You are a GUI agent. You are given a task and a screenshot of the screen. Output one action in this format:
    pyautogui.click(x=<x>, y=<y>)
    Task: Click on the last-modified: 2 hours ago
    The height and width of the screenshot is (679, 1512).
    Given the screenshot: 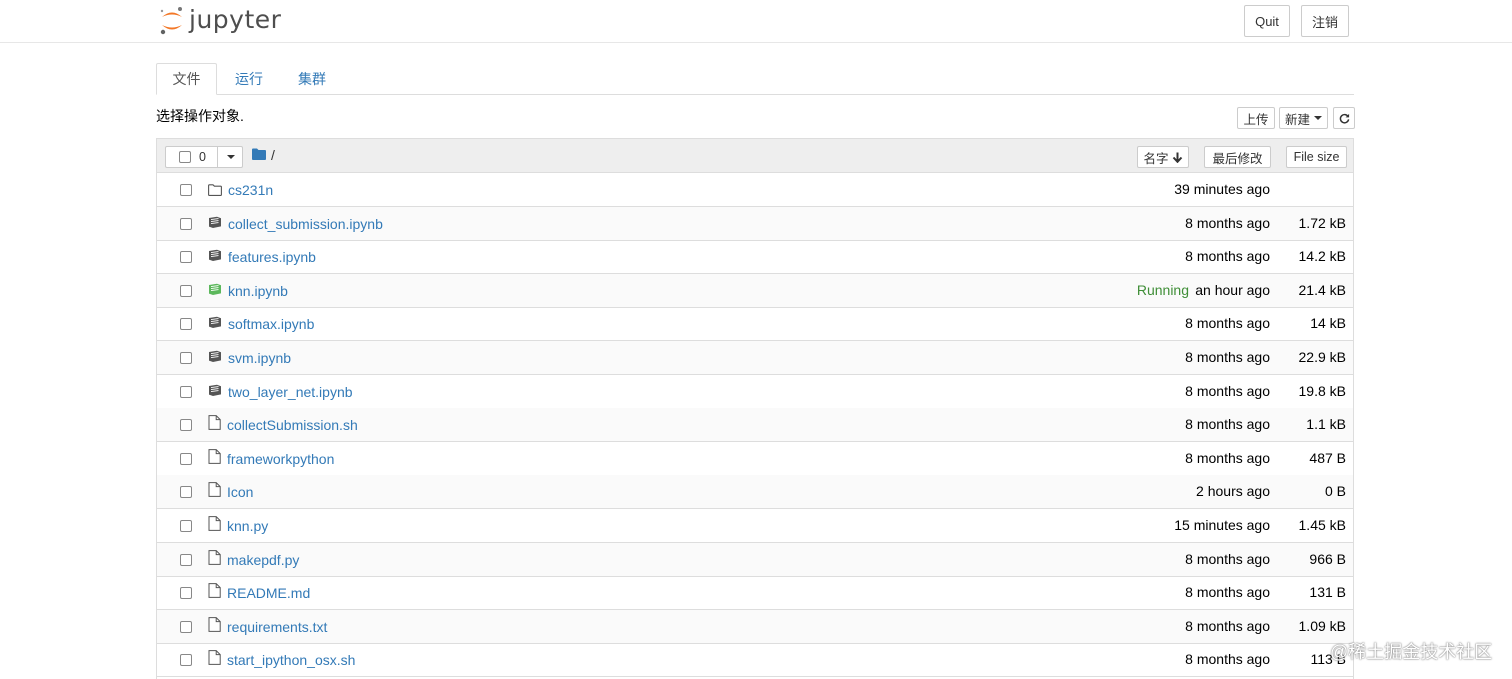 What is the action you would take?
    pyautogui.click(x=1233, y=491)
    